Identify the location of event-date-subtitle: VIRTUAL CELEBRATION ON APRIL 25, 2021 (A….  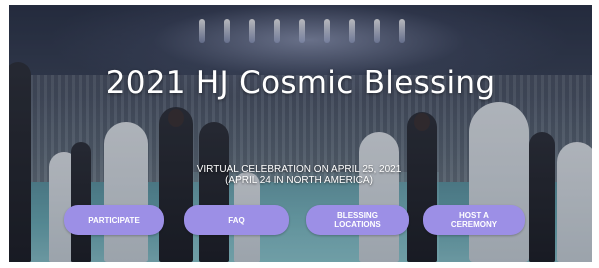
(299, 175).